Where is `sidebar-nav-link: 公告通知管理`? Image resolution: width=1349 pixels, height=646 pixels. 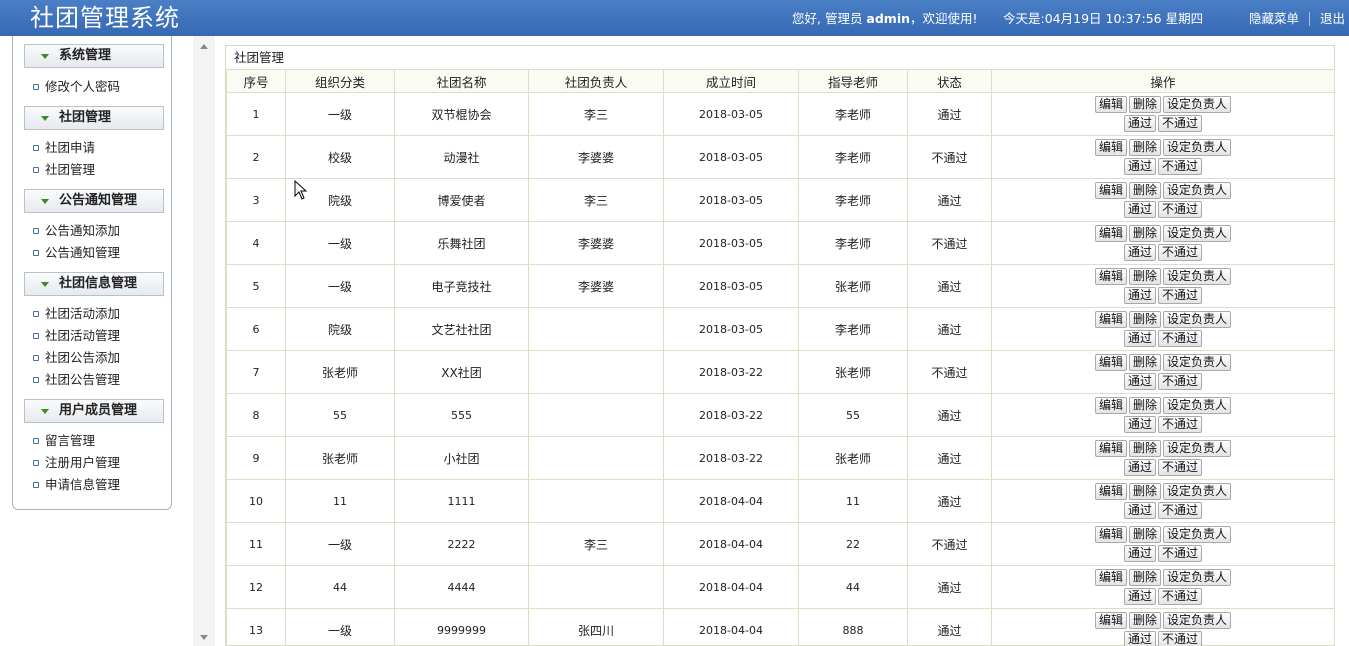 sidebar-nav-link: 公告通知管理 is located at coordinates (76, 253).